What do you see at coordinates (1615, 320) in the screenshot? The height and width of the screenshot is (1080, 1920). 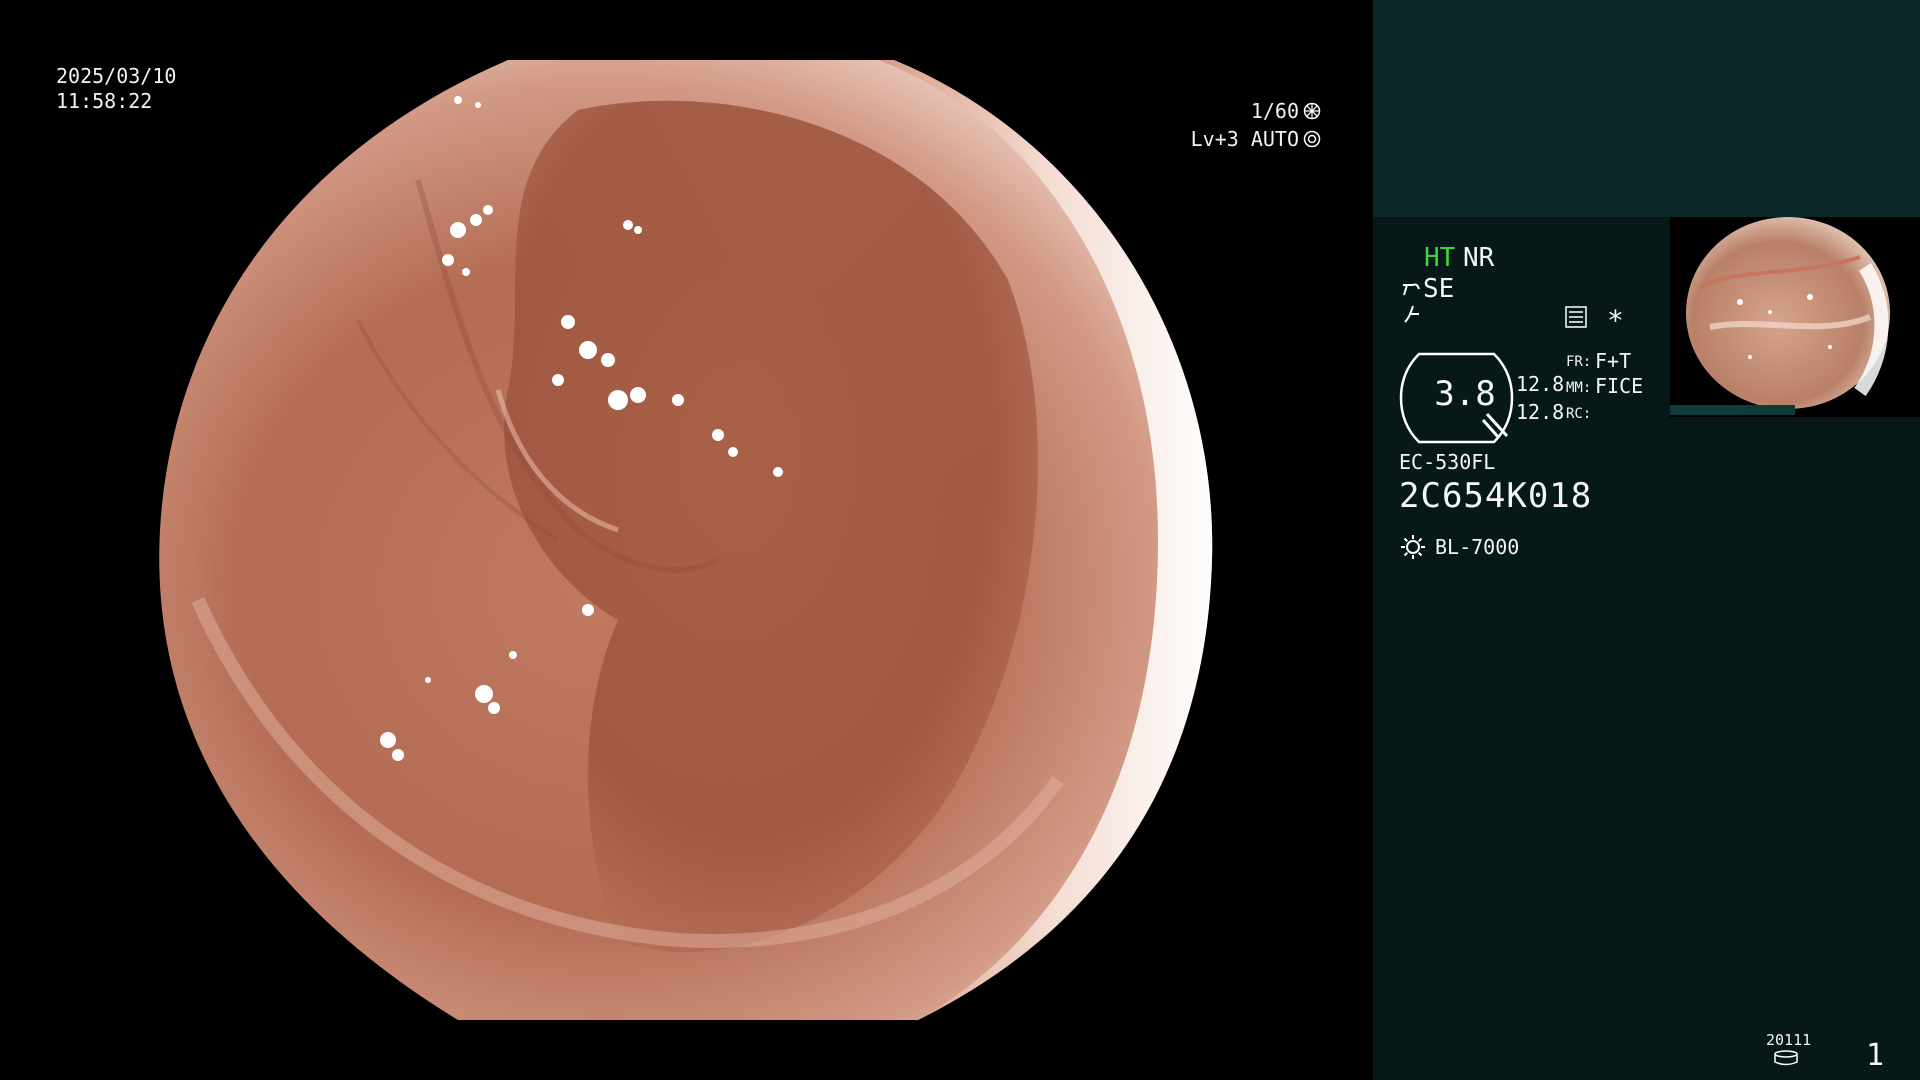 I see `asterisk-indicator: *` at bounding box center [1615, 320].